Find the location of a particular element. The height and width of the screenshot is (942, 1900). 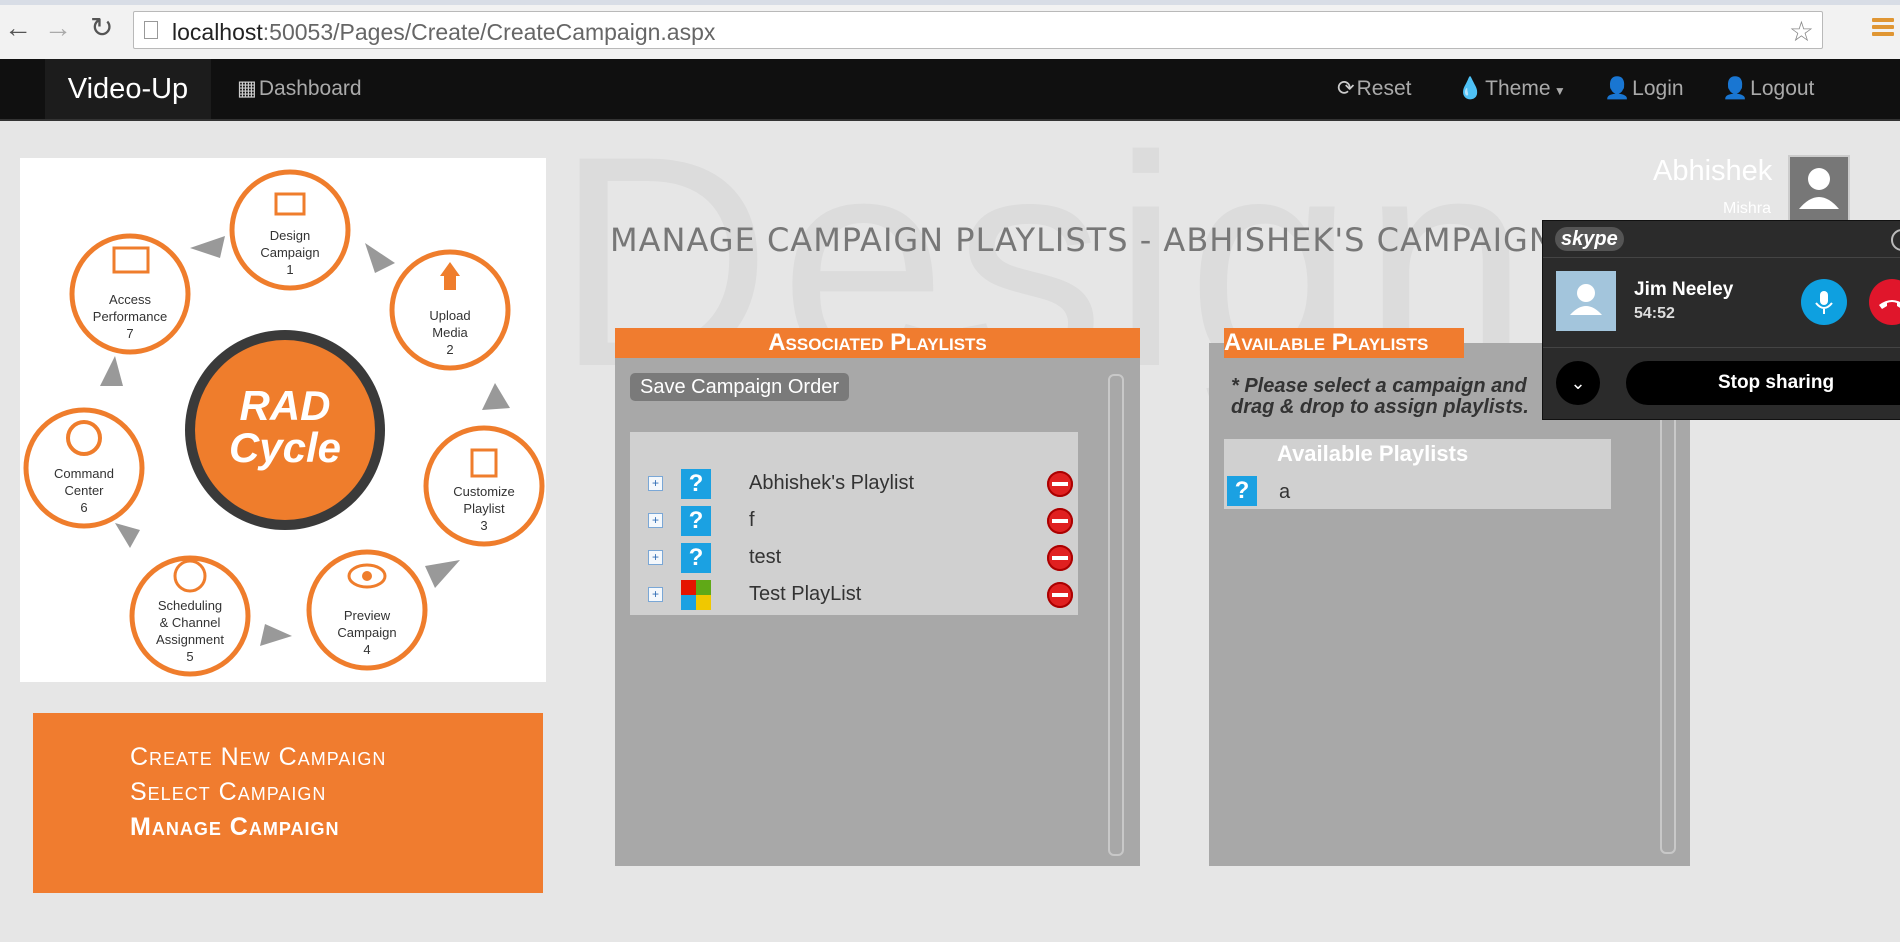

step-7-line1: Access is located at coordinates (130, 299).